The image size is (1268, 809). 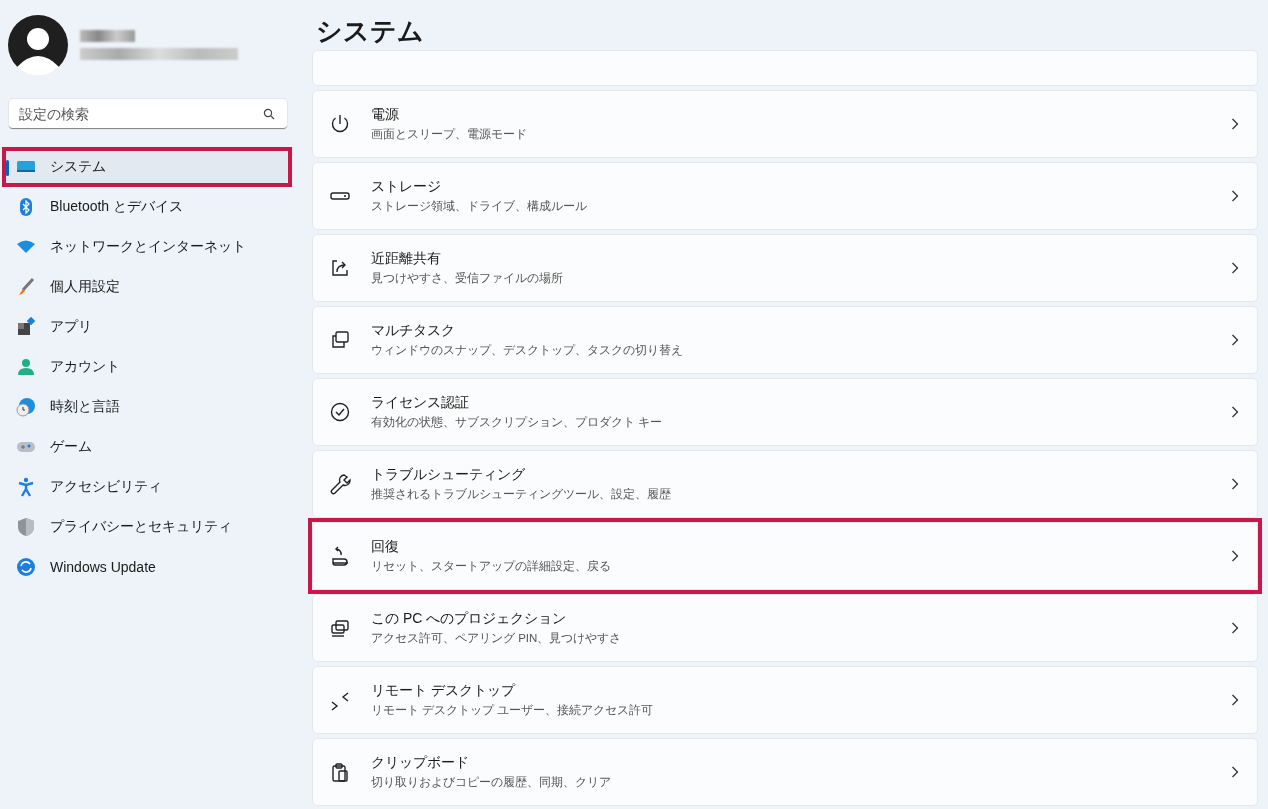 I want to click on nav-item: アカウント, so click(x=147, y=367).